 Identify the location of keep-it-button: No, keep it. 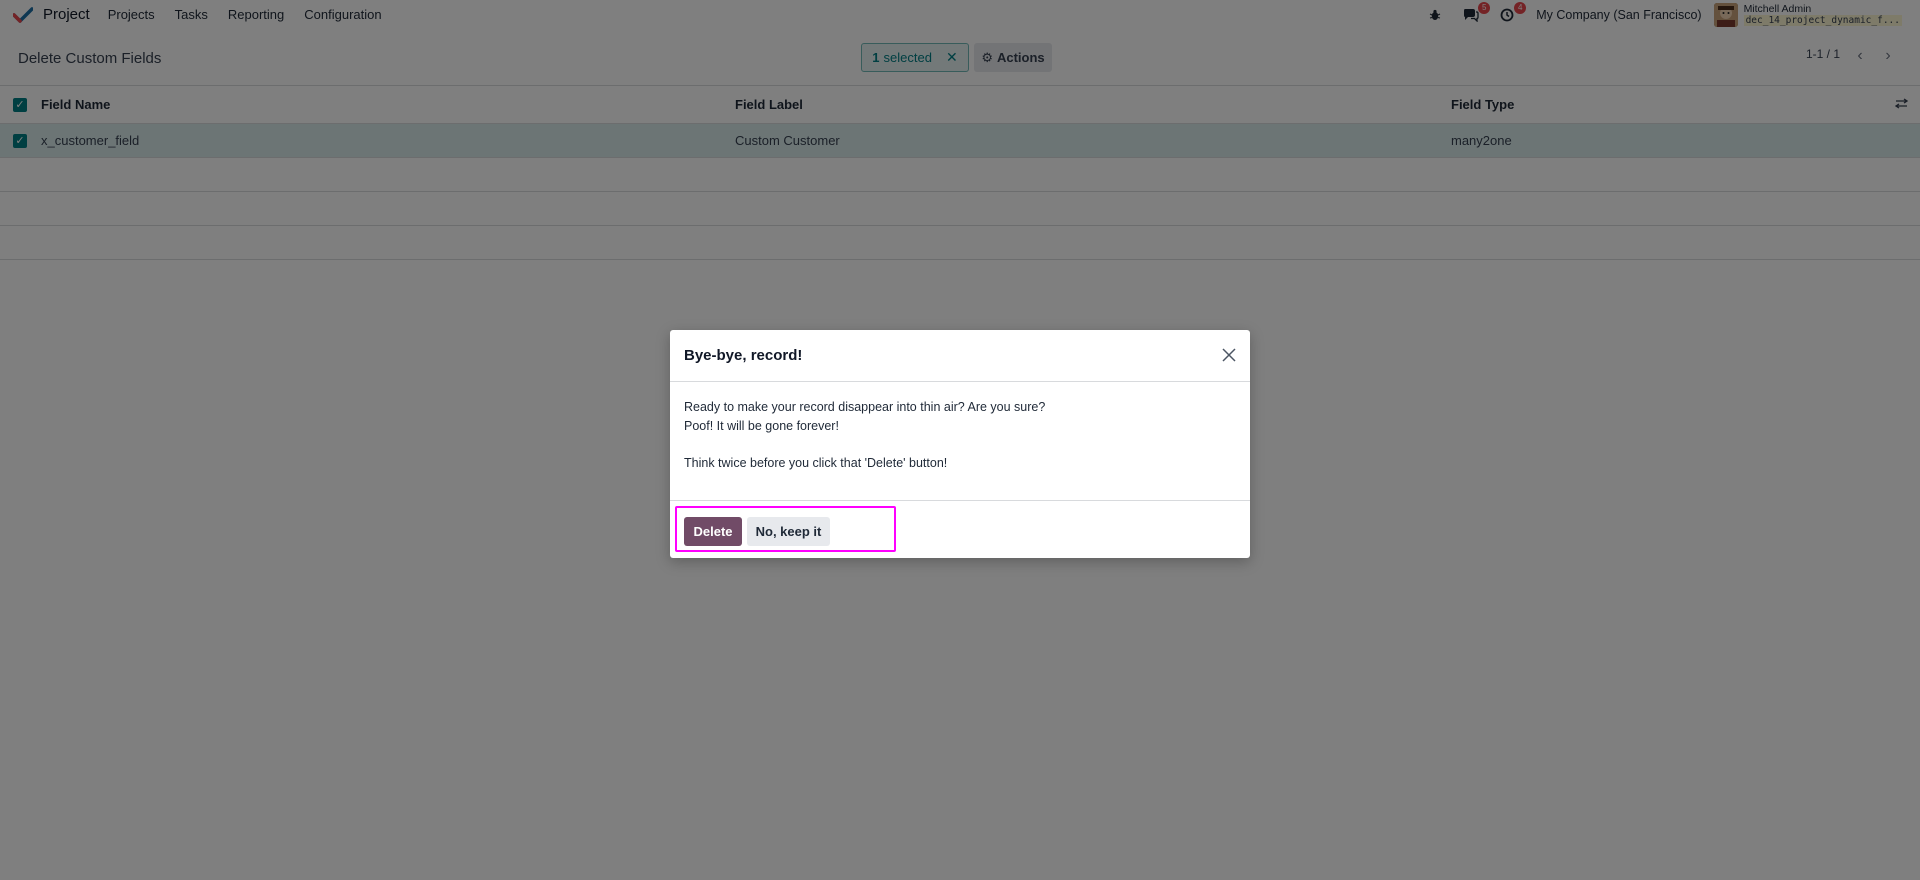
(788, 531).